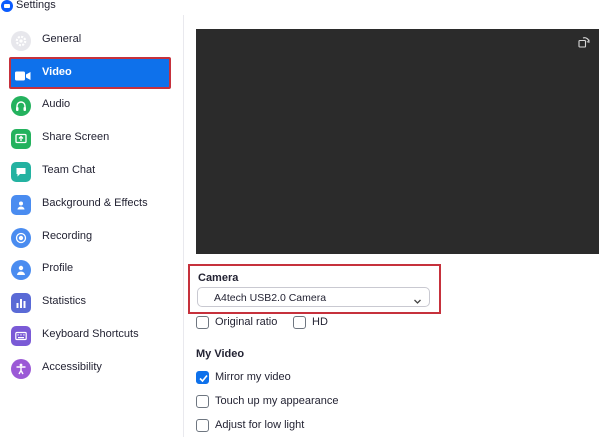 This screenshot has height=437, width=600. What do you see at coordinates (90, 73) in the screenshot?
I see `sidebar-item-video: Video` at bounding box center [90, 73].